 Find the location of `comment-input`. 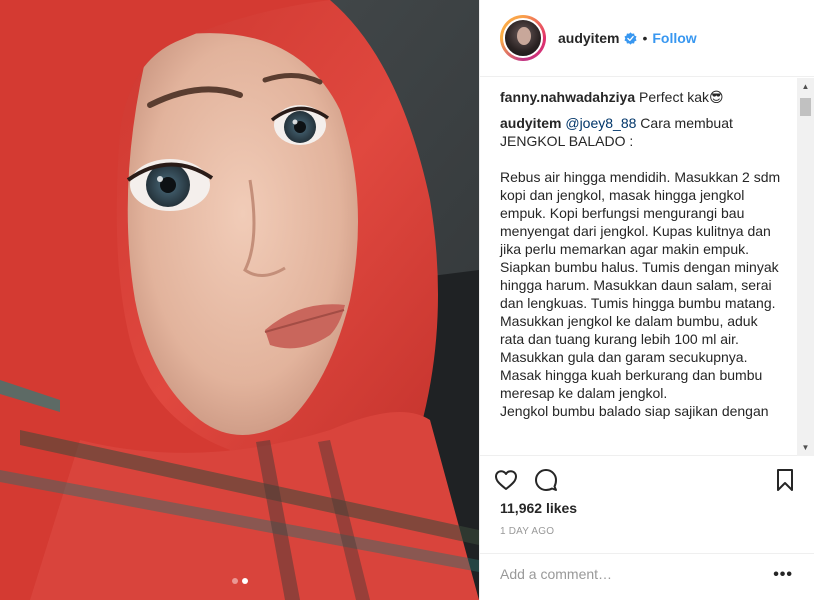

comment-input is located at coordinates (625, 573).